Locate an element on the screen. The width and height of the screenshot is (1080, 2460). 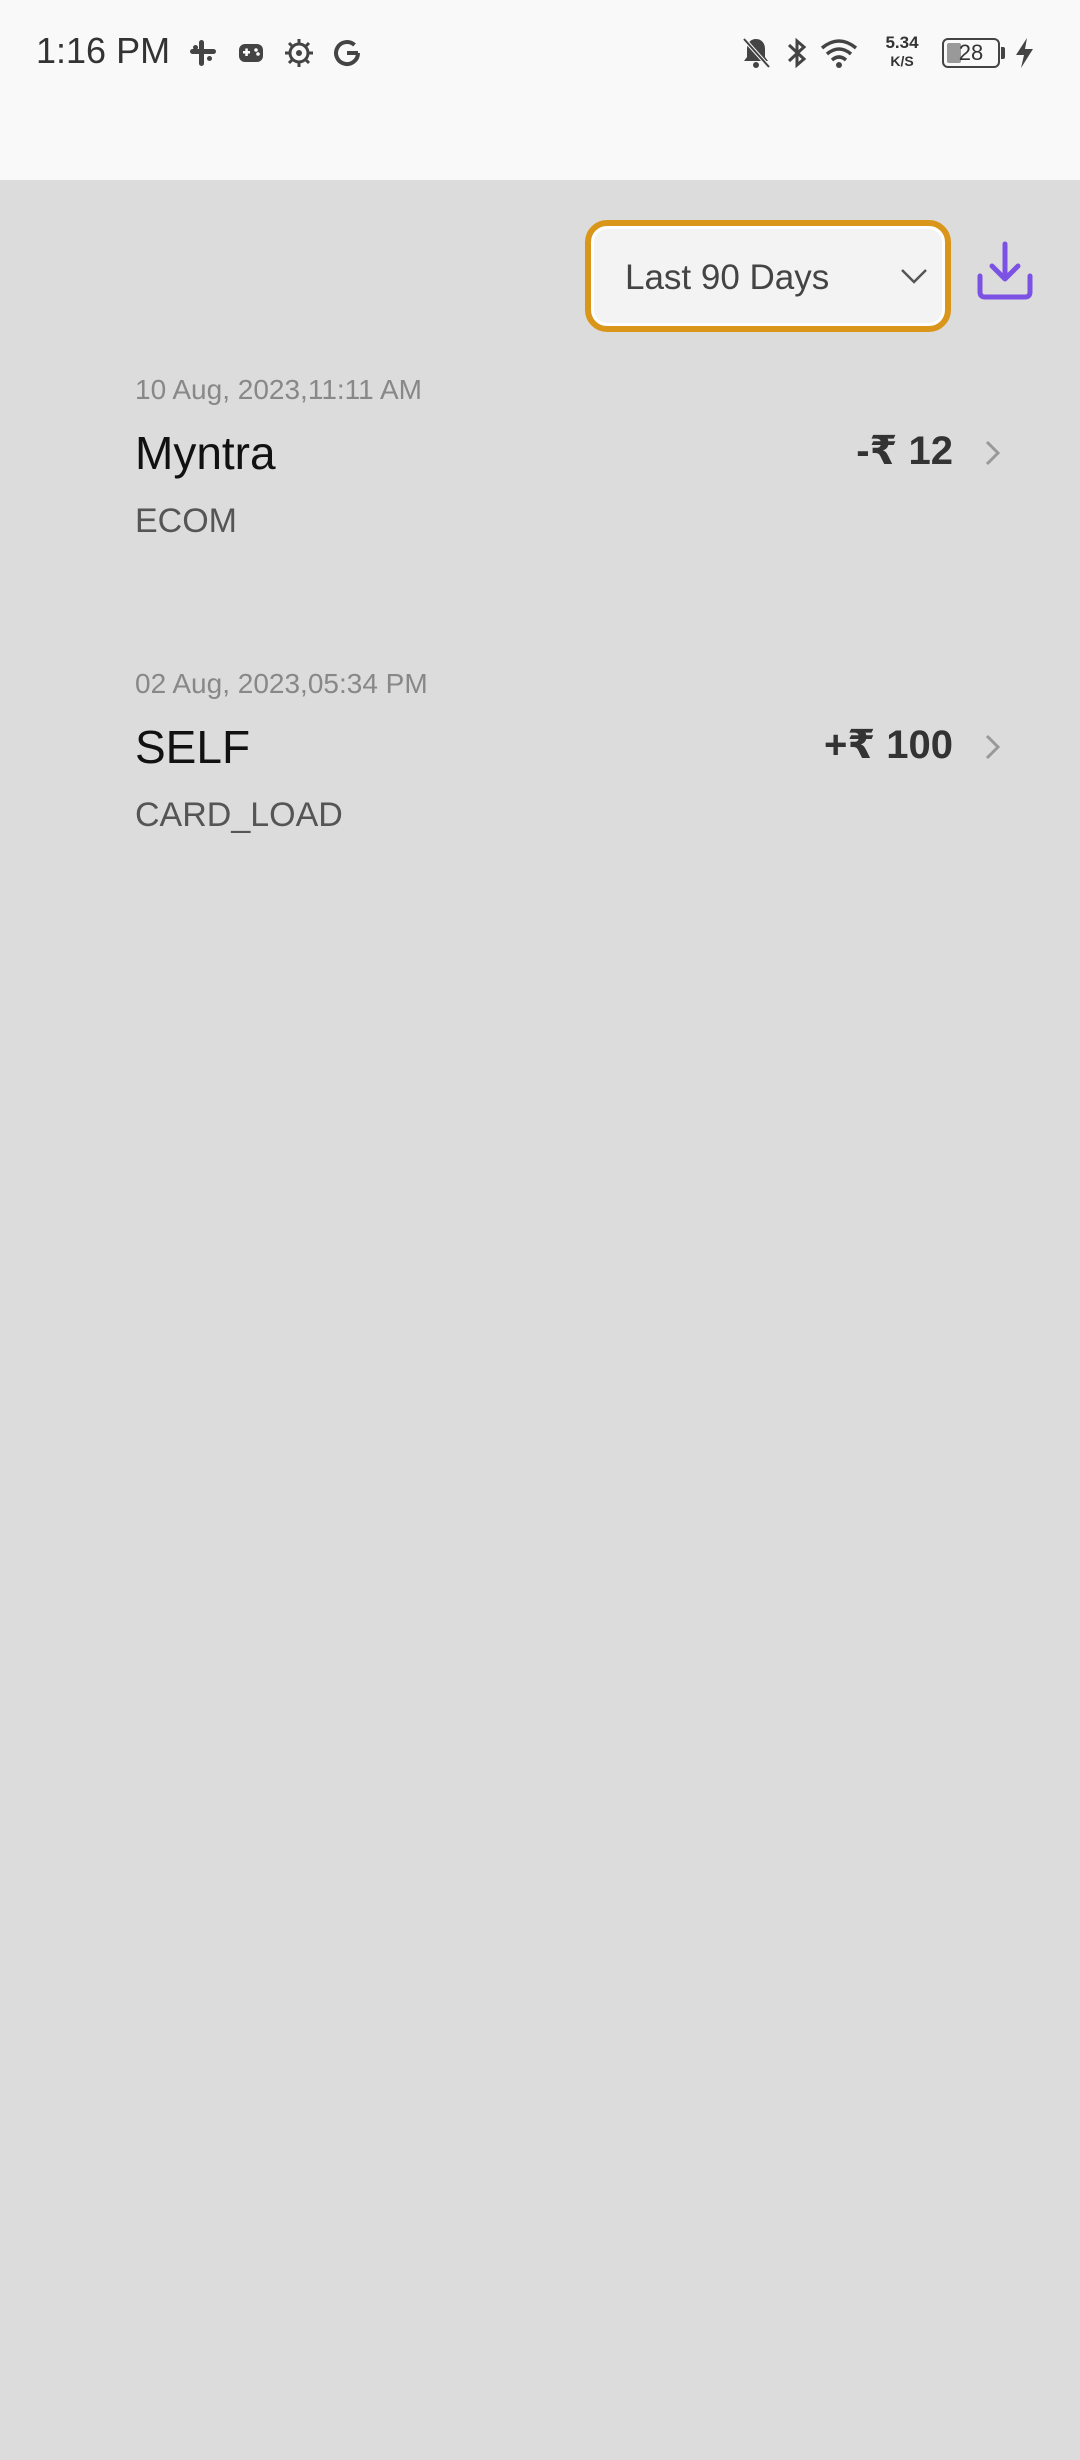
transaction-merchant: SELF is located at coordinates (193, 747).